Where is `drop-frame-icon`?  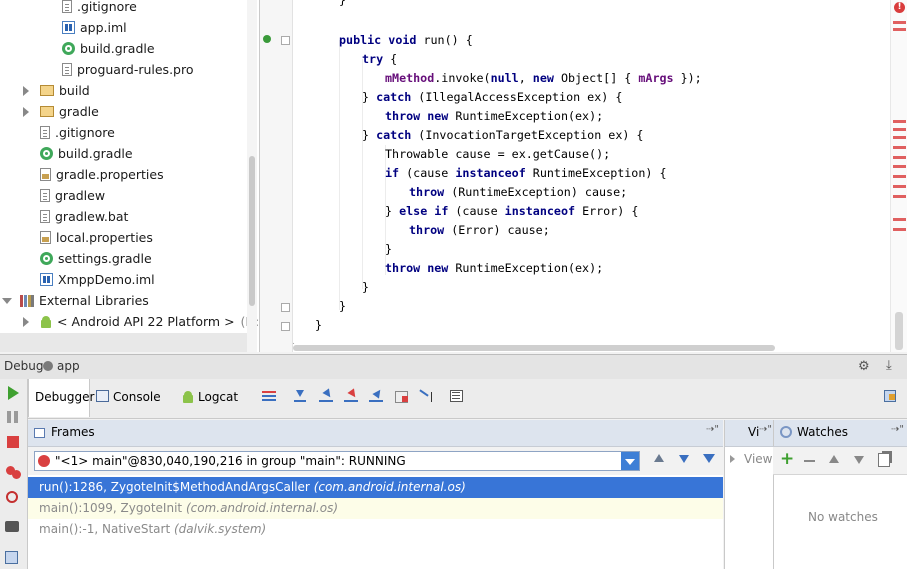
drop-frame-icon is located at coordinates (402, 396).